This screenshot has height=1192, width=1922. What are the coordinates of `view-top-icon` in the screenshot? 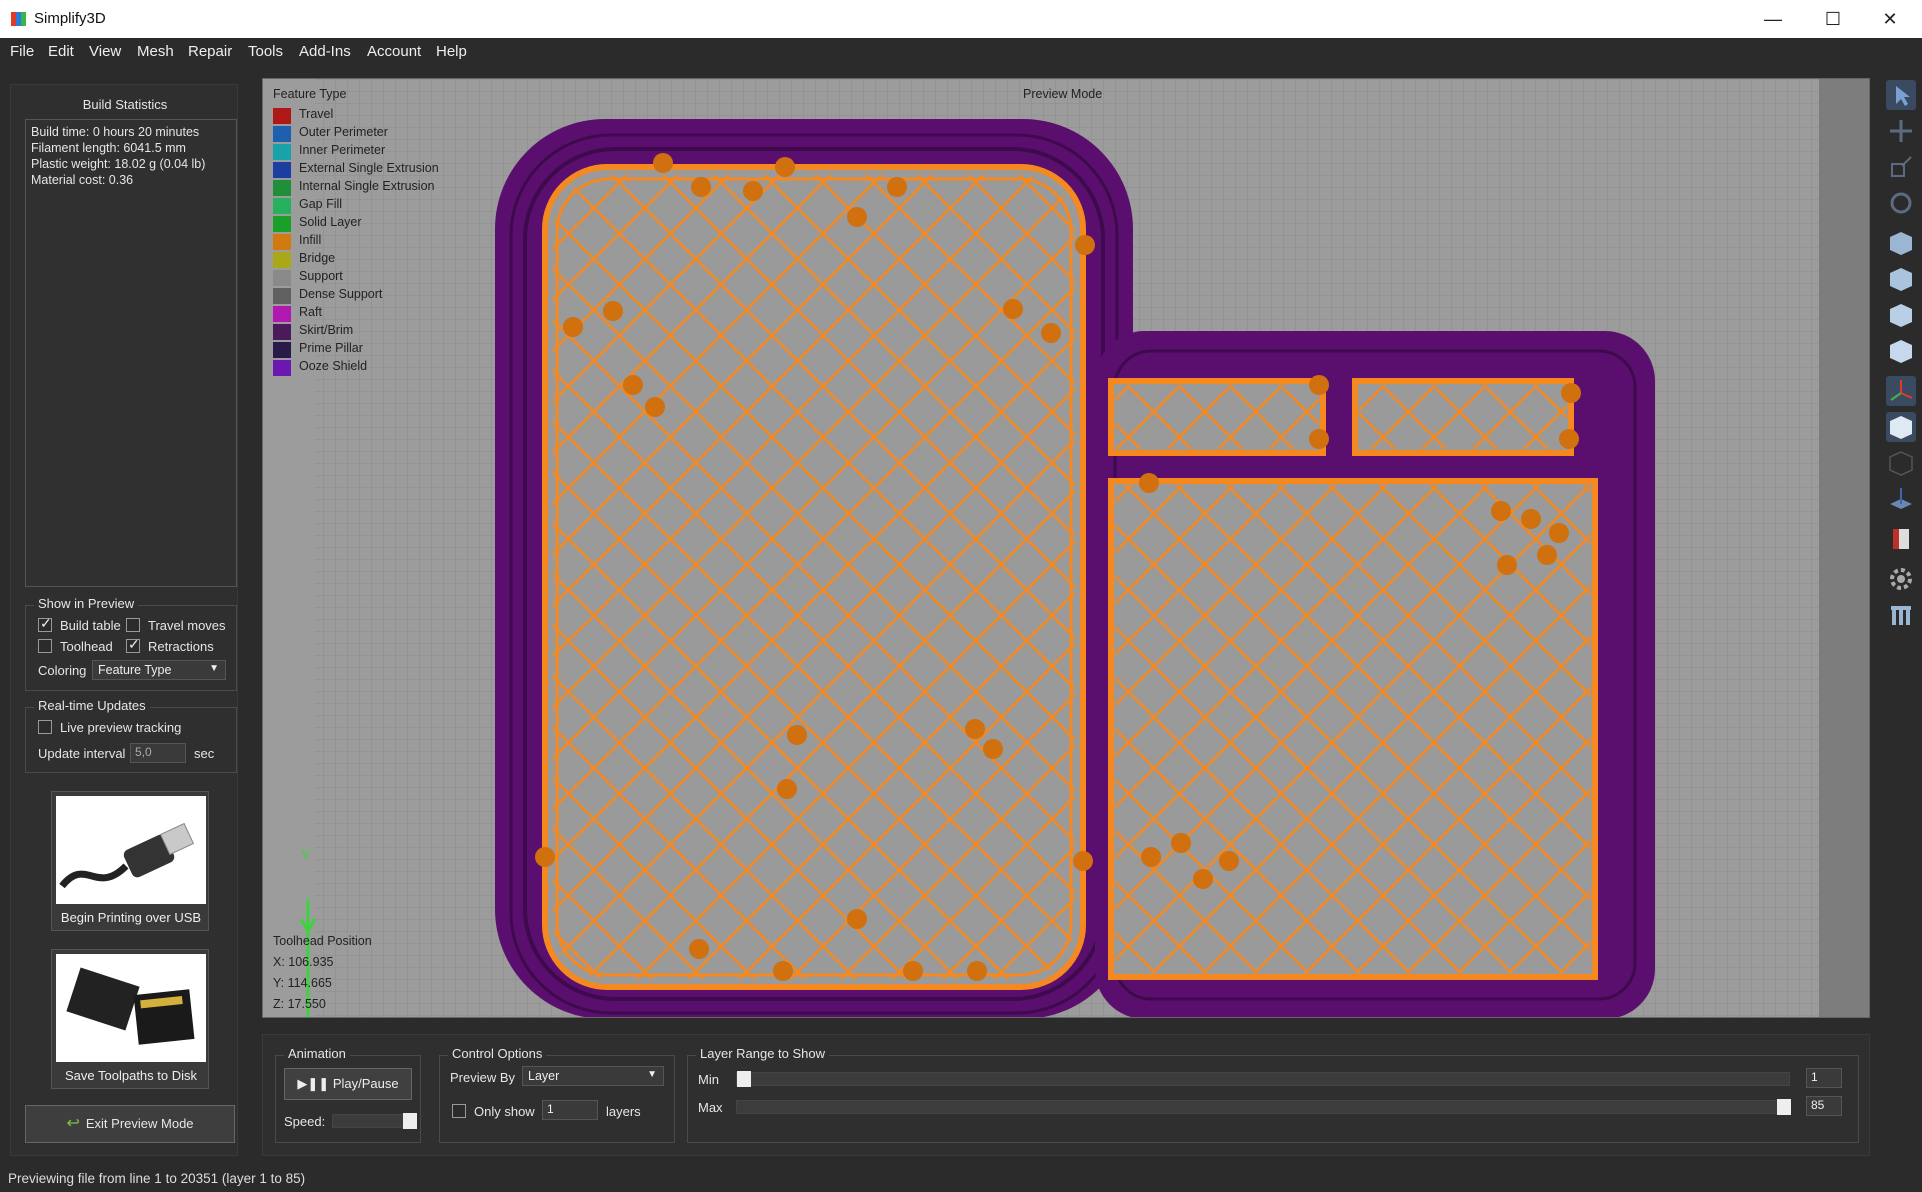 It's located at (1901, 279).